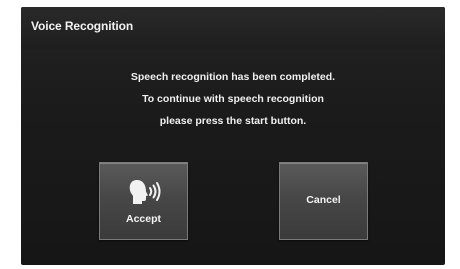 The image size is (460, 269). Describe the element at coordinates (82, 26) in the screenshot. I see `screen-title: Voice Recognition` at that location.